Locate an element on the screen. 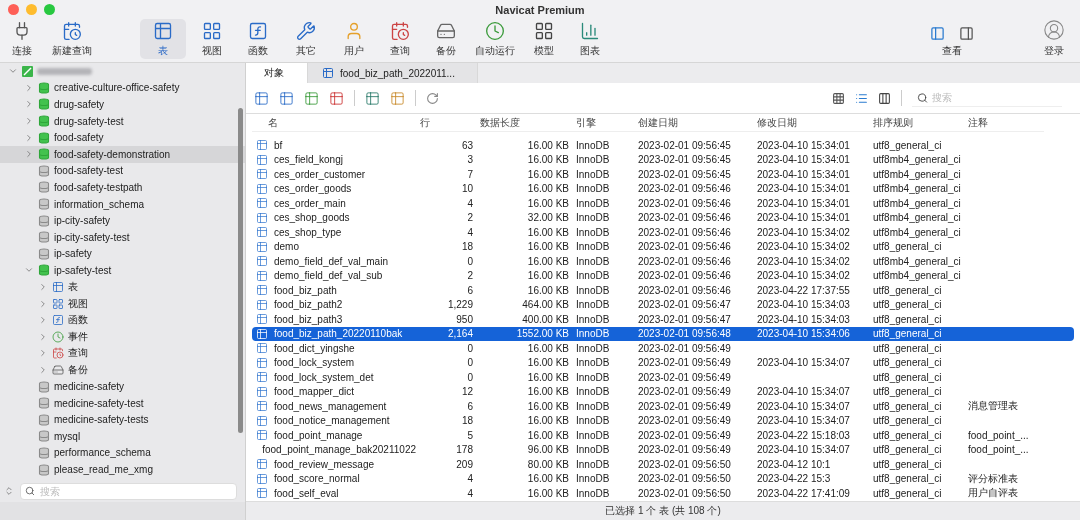  table-row: demo 18 16.00 KB InnoDB 2023-02-01 09:56:46 2023-04-10 15:34:02 utf8_general_ci is located at coordinates (663, 246).